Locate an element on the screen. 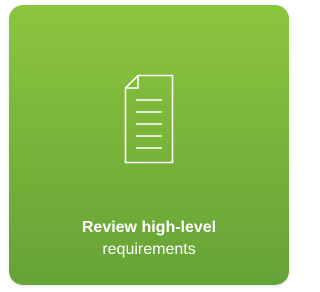  card-title: Review high-level is located at coordinates (149, 227).